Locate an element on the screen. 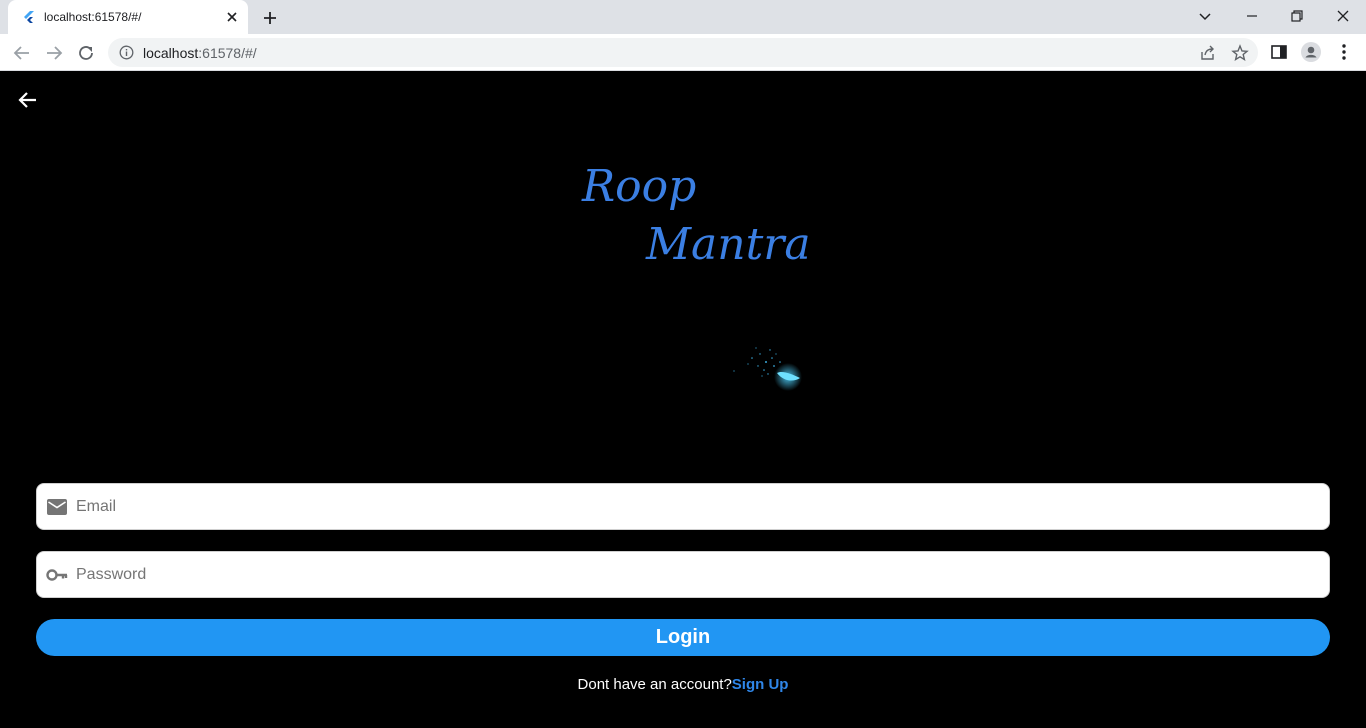 This screenshot has width=1366, height=728. forward-nav-icon is located at coordinates (54, 53).